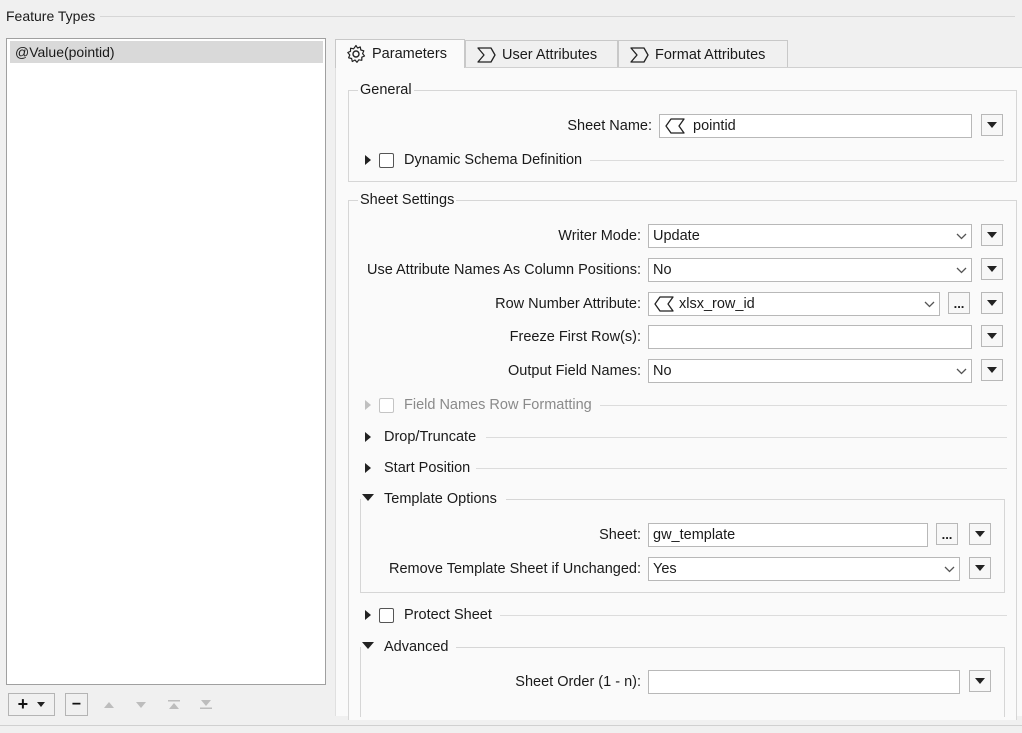 The width and height of the screenshot is (1022, 733). Describe the element at coordinates (620, 535) in the screenshot. I see `template-sheet-label: Sheet:` at that location.